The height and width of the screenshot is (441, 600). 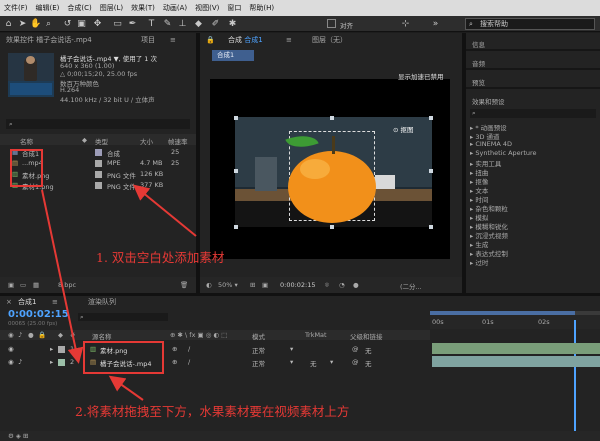 What do you see at coordinates (9, 302) in the screenshot?
I see `close-icon: ×` at bounding box center [9, 302].